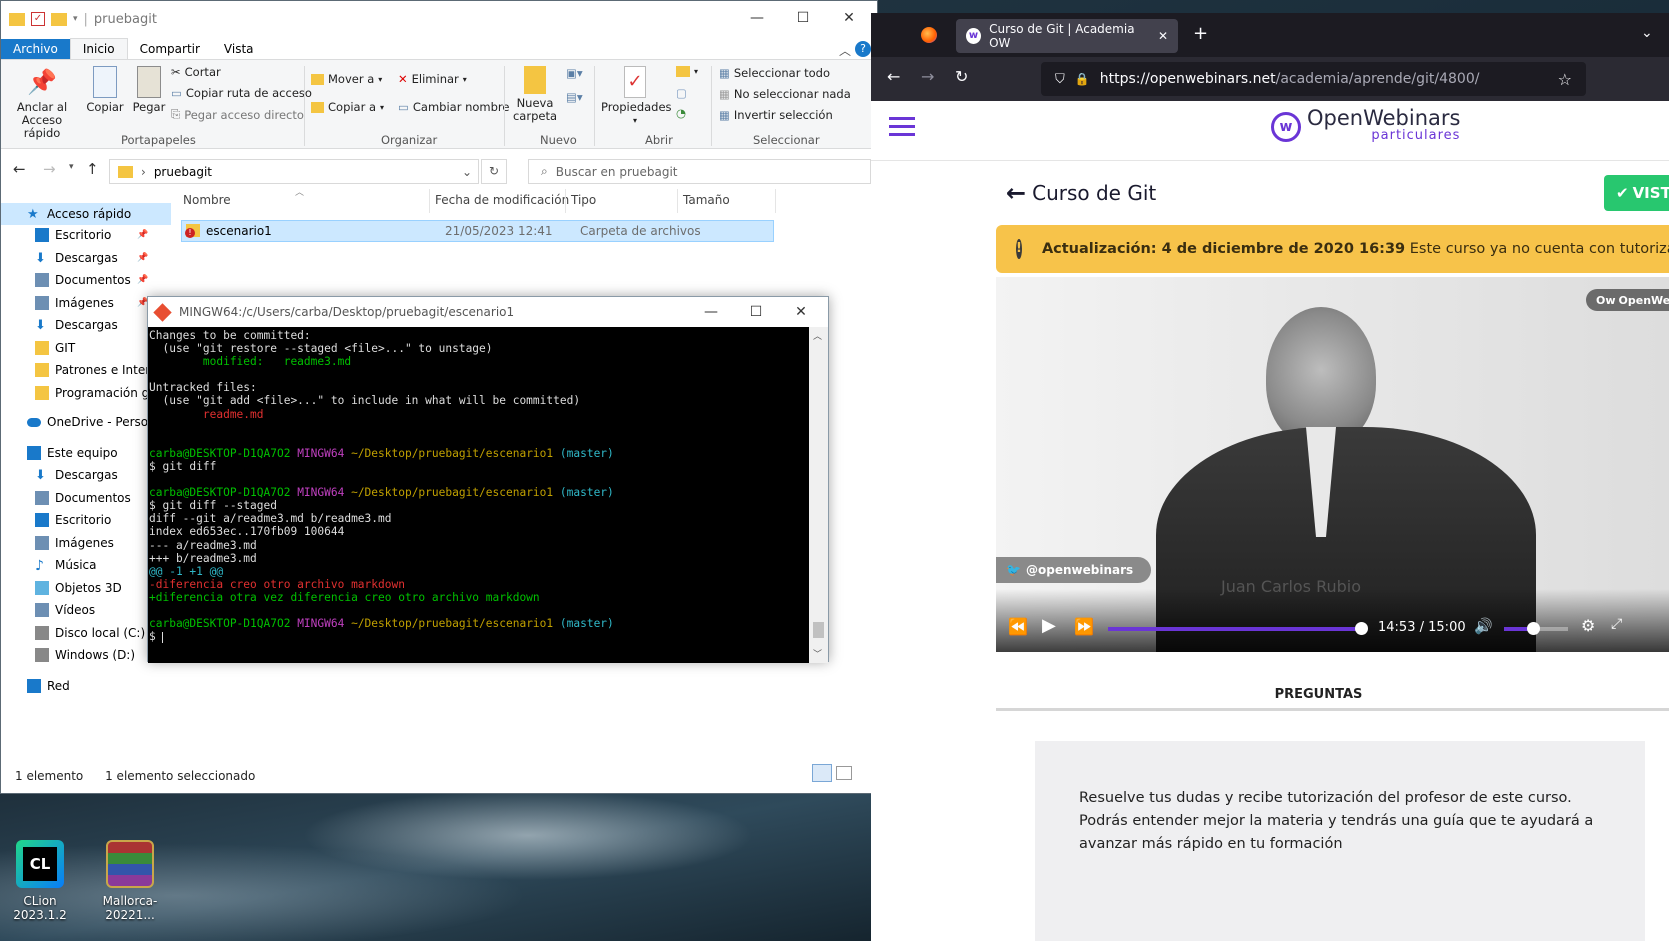  Describe the element at coordinates (699, 171) in the screenshot. I see `search-input: ⌕ Buscar en pruebagit` at that location.